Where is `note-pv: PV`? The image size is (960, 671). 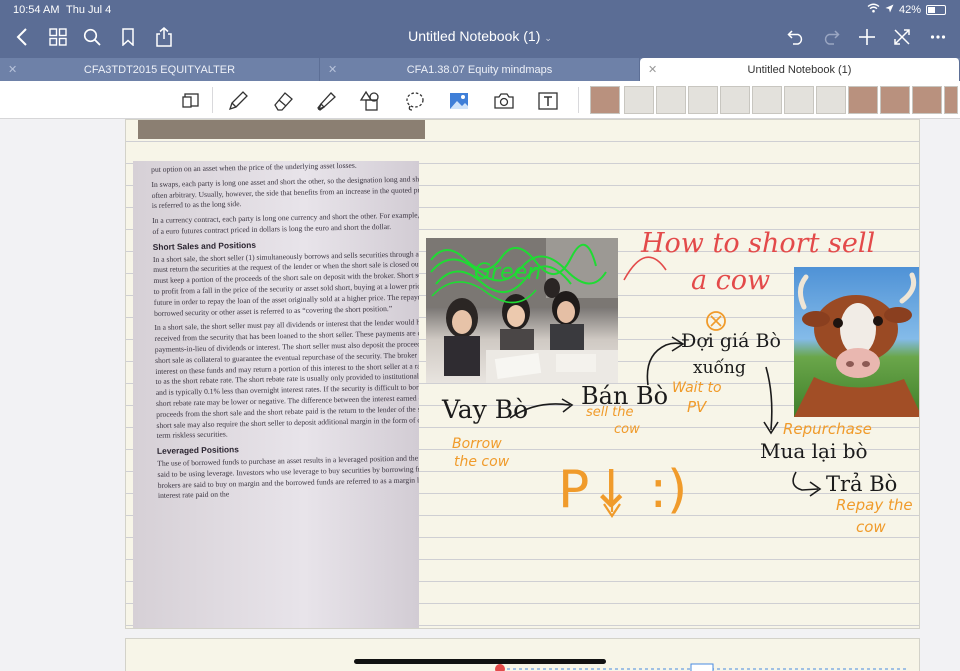
note-pv: PV is located at coordinates (697, 407).